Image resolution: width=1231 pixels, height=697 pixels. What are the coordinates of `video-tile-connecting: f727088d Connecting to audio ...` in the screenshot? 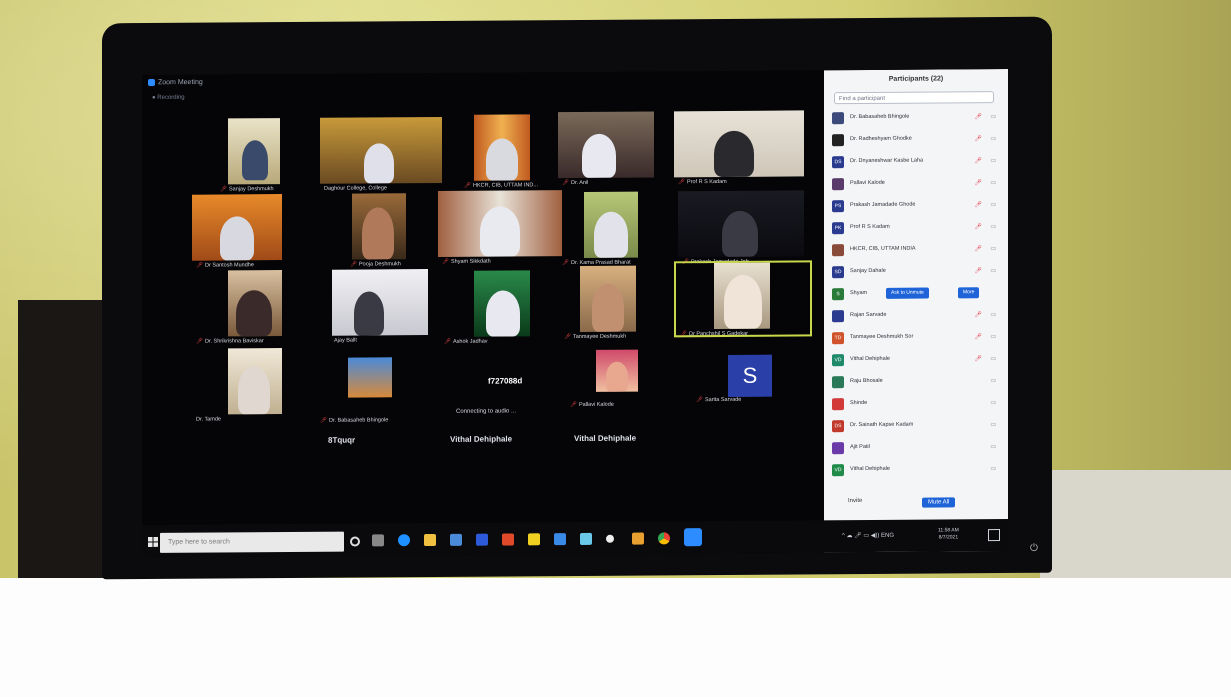 It's located at (503, 384).